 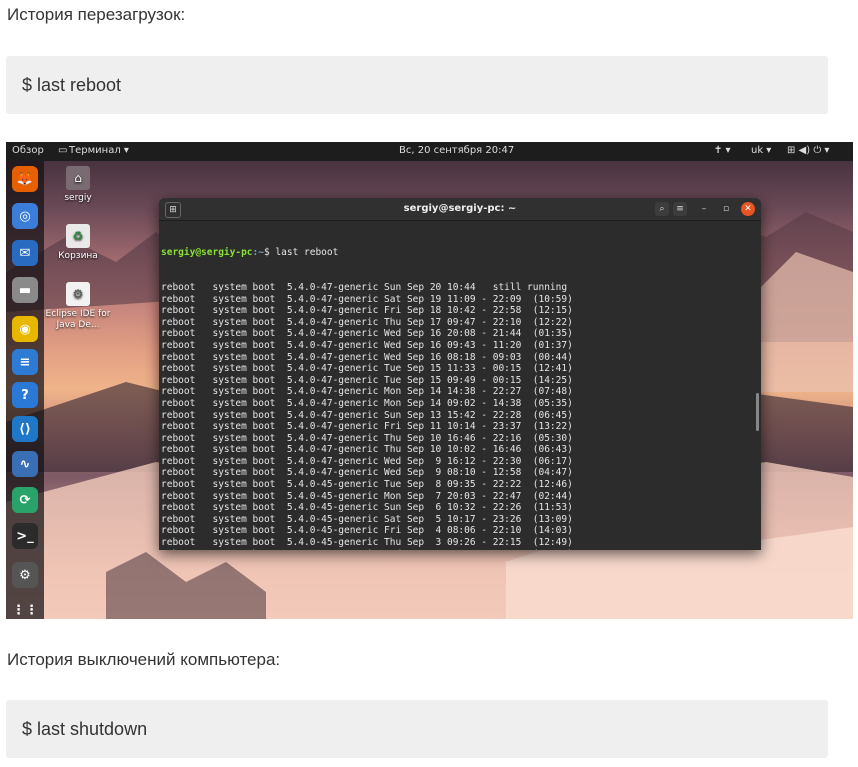 What do you see at coordinates (25, 253) in the screenshot?
I see `thunderbird-icon: ✉` at bounding box center [25, 253].